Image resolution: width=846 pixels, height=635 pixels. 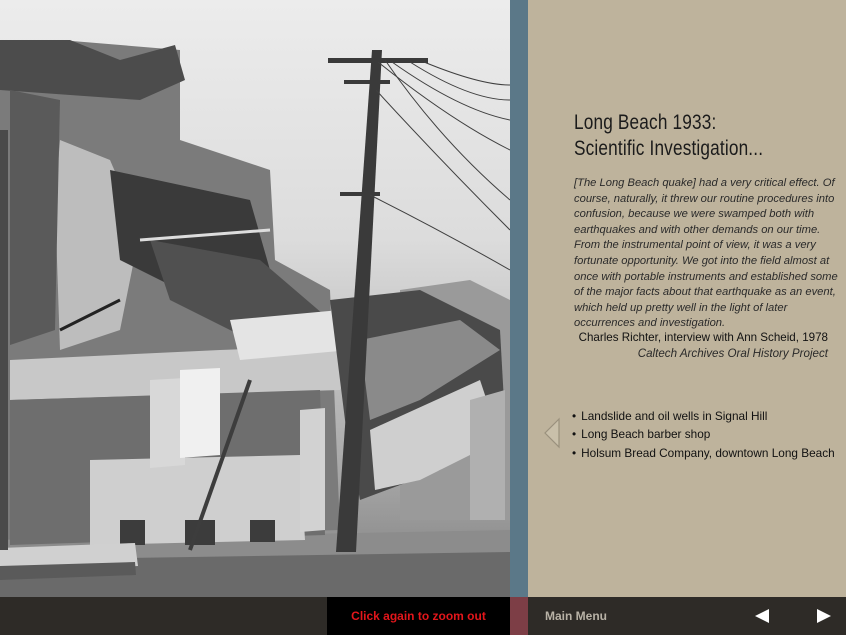 What do you see at coordinates (418, 616) in the screenshot?
I see `zoom-out-button: Click again to zoom out` at bounding box center [418, 616].